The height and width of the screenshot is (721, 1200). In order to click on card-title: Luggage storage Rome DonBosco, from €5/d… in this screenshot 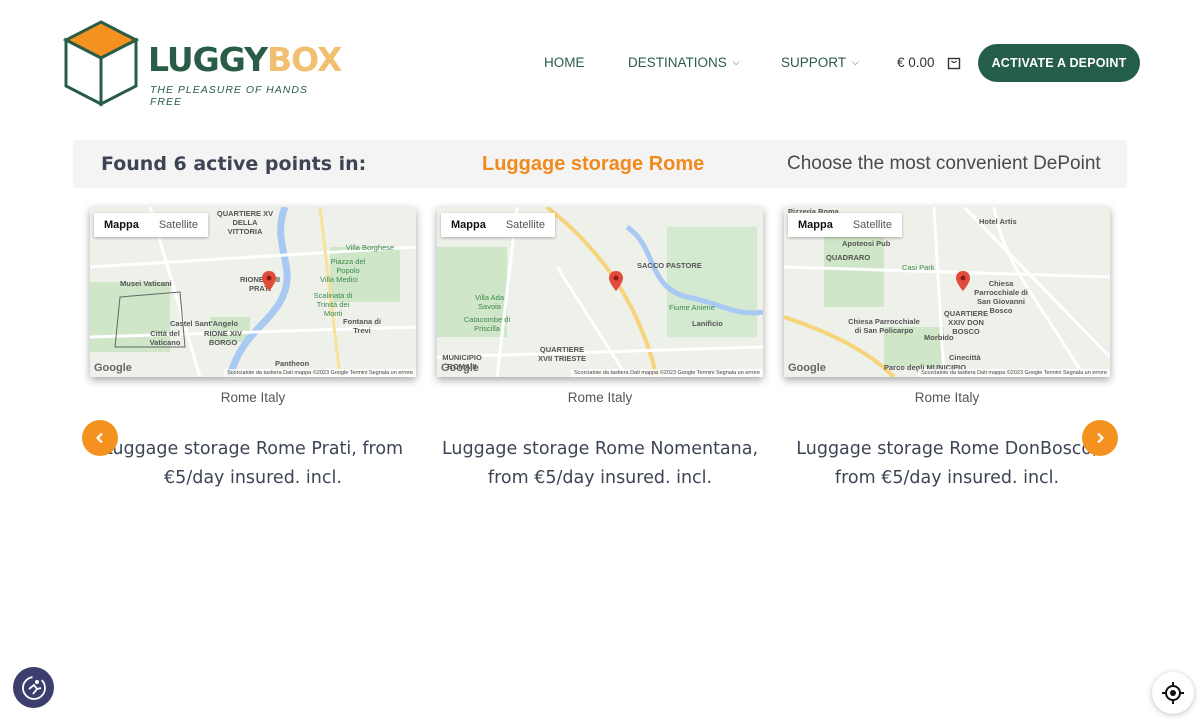, I will do `click(947, 464)`.